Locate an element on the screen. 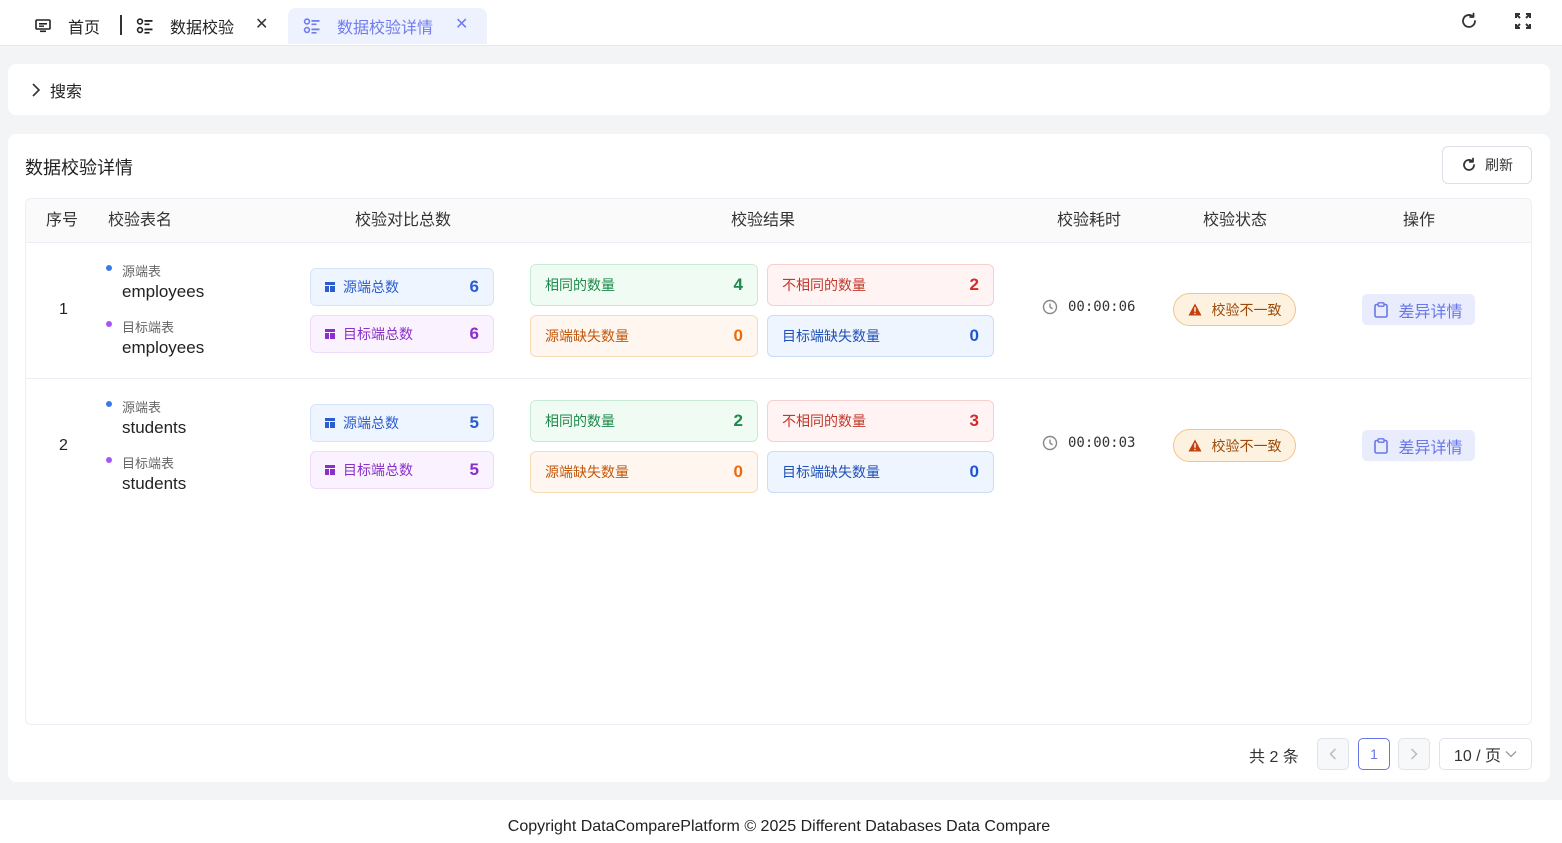 The height and width of the screenshot is (843, 1562). tab-data-check: 数据校验 is located at coordinates (185, 26).